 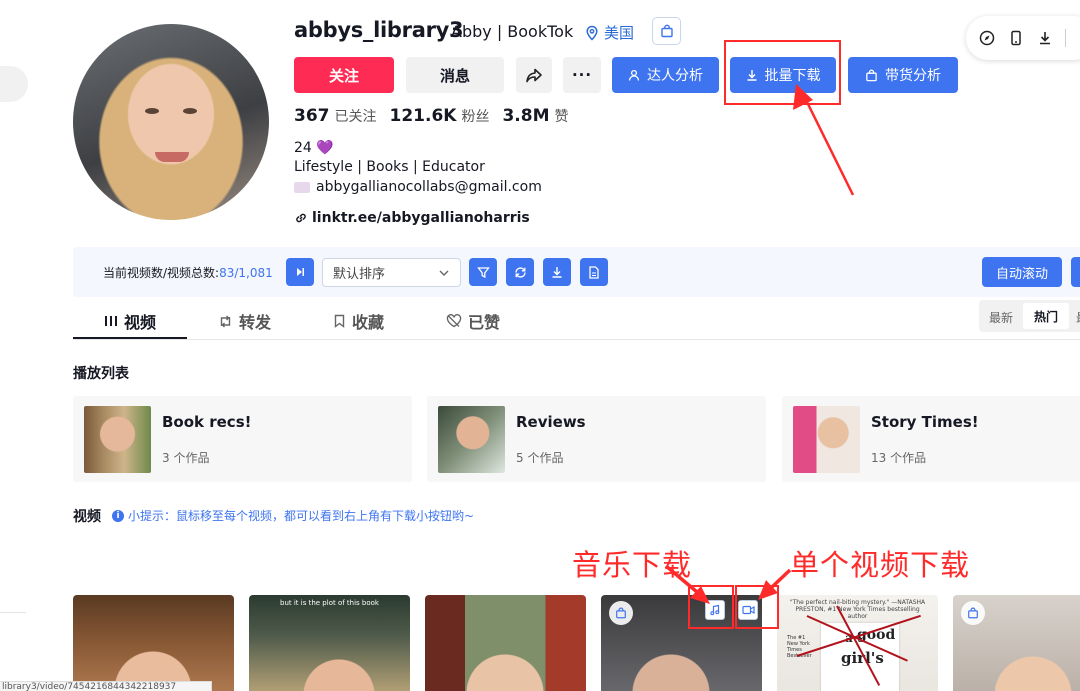 I want to click on filter-button, so click(x=483, y=272).